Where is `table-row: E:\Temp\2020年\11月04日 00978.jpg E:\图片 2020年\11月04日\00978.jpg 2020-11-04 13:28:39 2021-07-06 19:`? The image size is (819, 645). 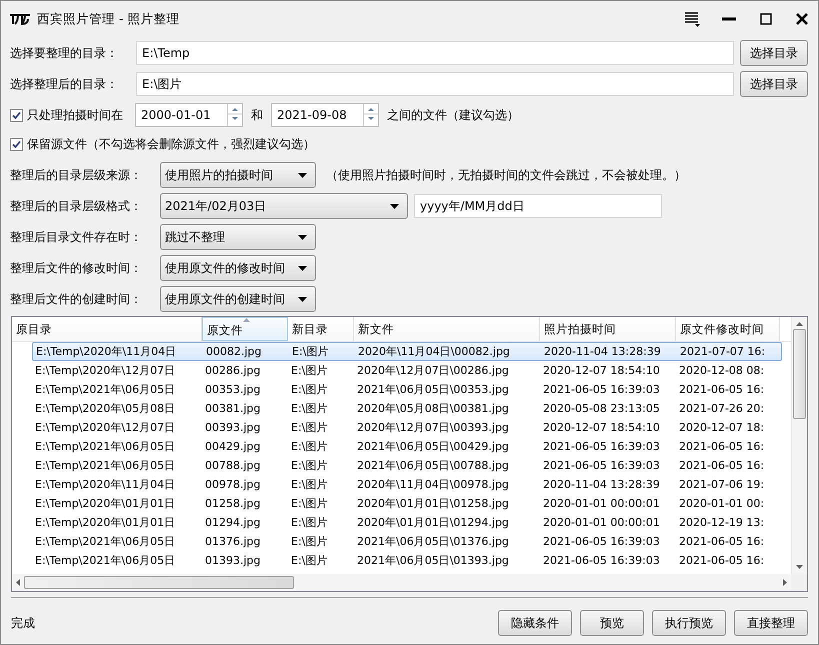 table-row: E:\Temp\2020年\11月04日 00978.jpg E:\图片 2020年\11月04日\00978.jpg 2020-11-04 13:28:39 2021-07-06 19: is located at coordinates (396, 484).